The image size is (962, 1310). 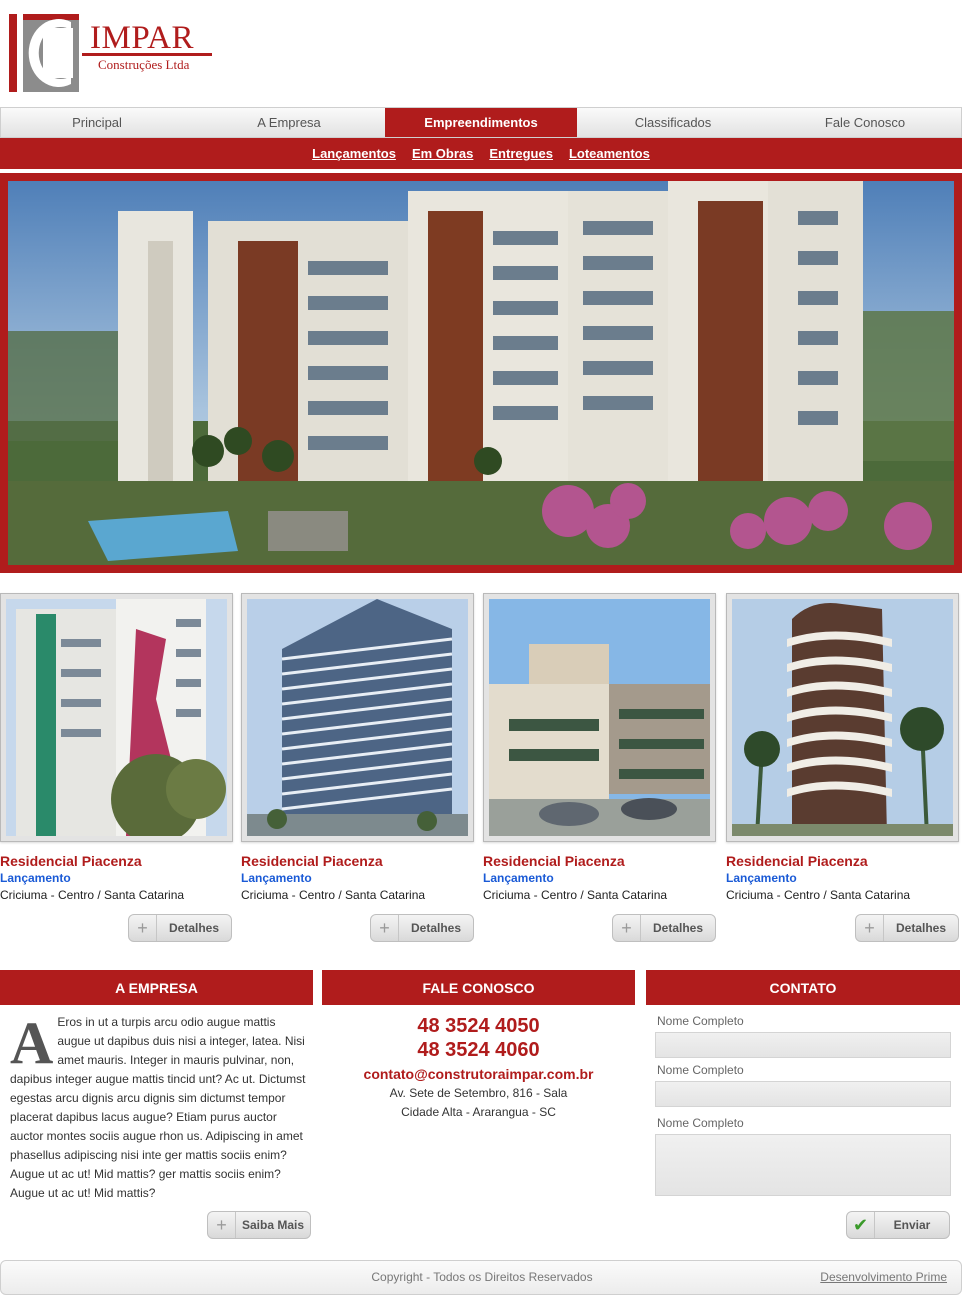 I want to click on subnav-link-loteamentos: Loteamentos, so click(x=609, y=153).